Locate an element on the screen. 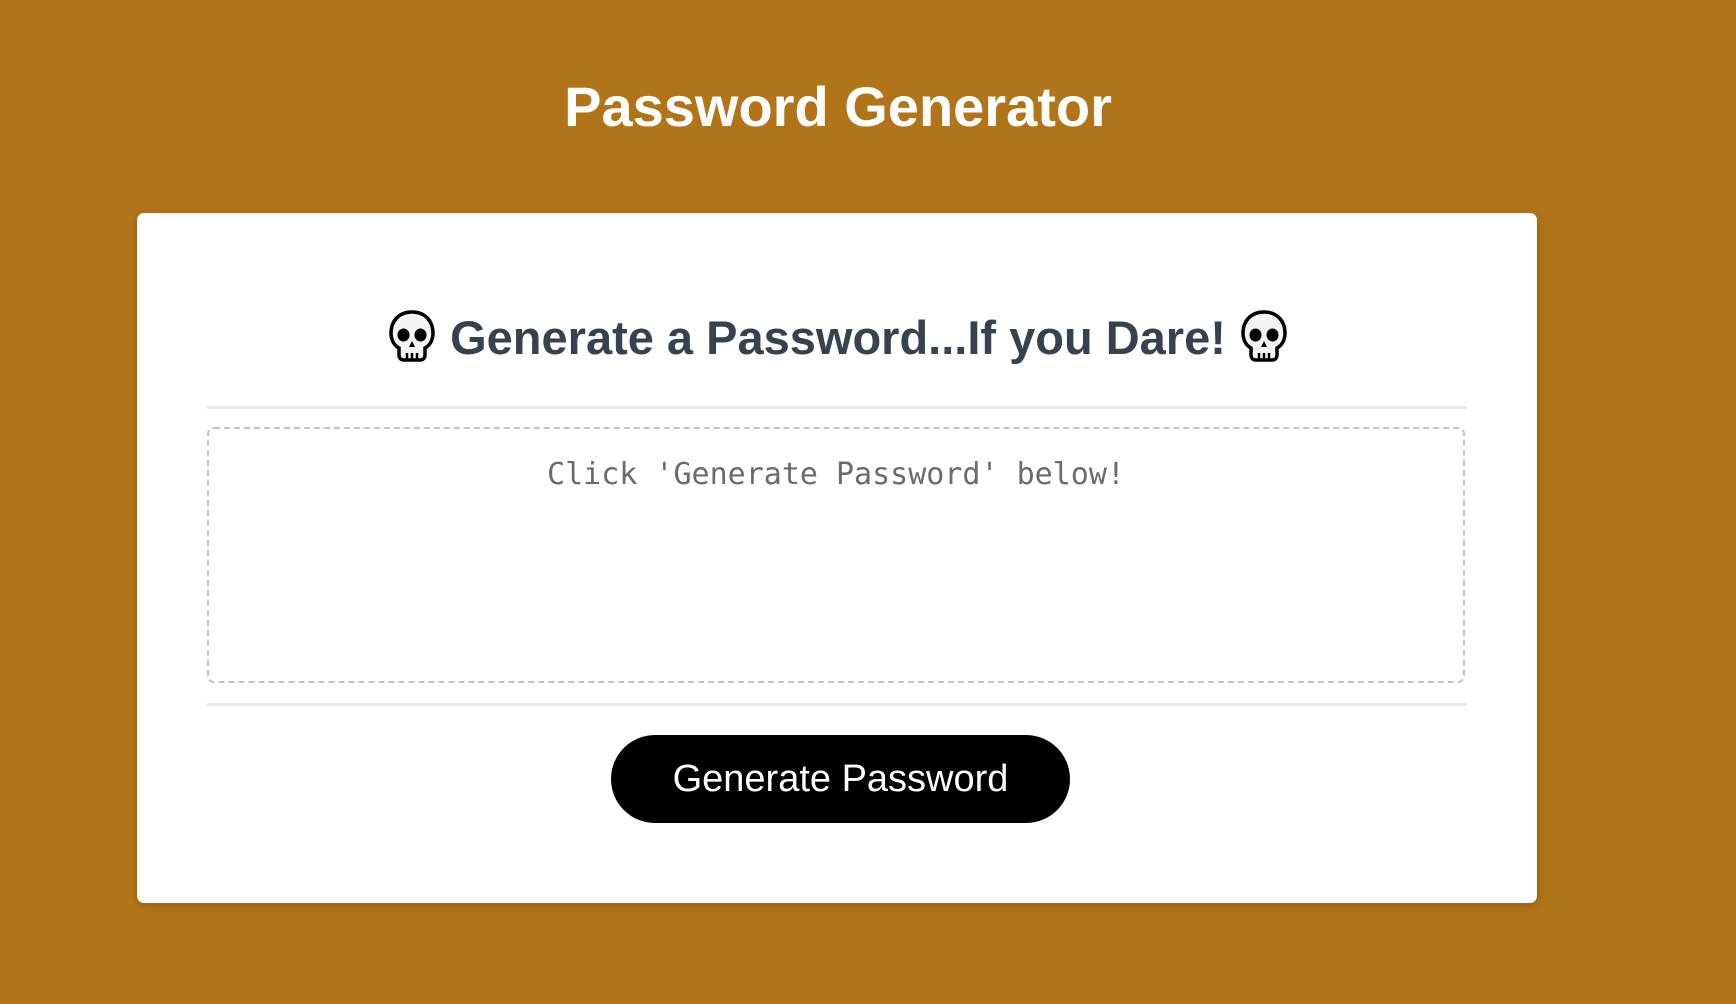 The height and width of the screenshot is (1004, 1736). divider-top is located at coordinates (837, 407).